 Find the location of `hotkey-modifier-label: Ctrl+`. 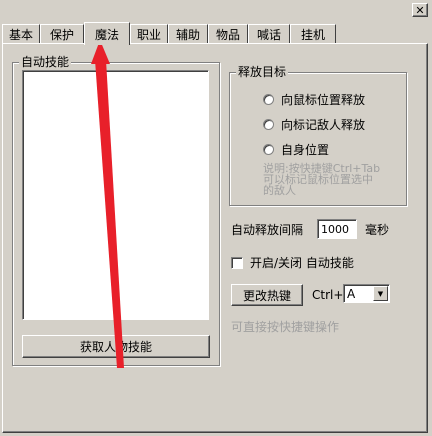

hotkey-modifier-label: Ctrl+ is located at coordinates (328, 295).